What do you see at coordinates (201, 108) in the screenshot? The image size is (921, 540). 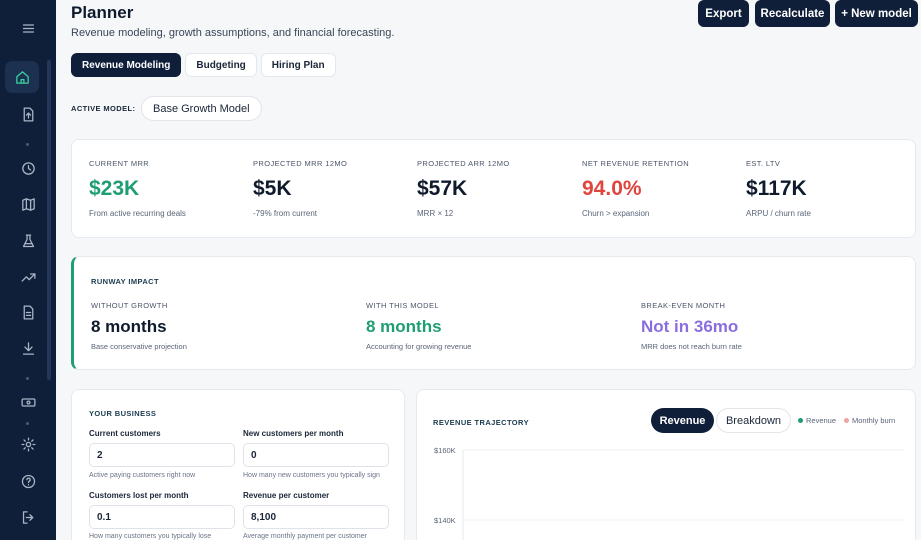 I see `active-model-selector: Base Growth Model` at bounding box center [201, 108].